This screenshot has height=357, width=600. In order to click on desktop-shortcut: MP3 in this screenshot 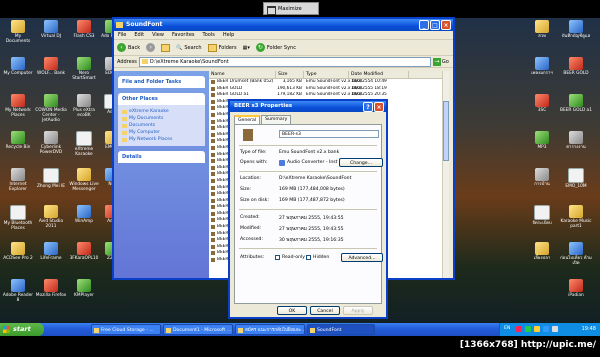, I will do `click(542, 140)`.